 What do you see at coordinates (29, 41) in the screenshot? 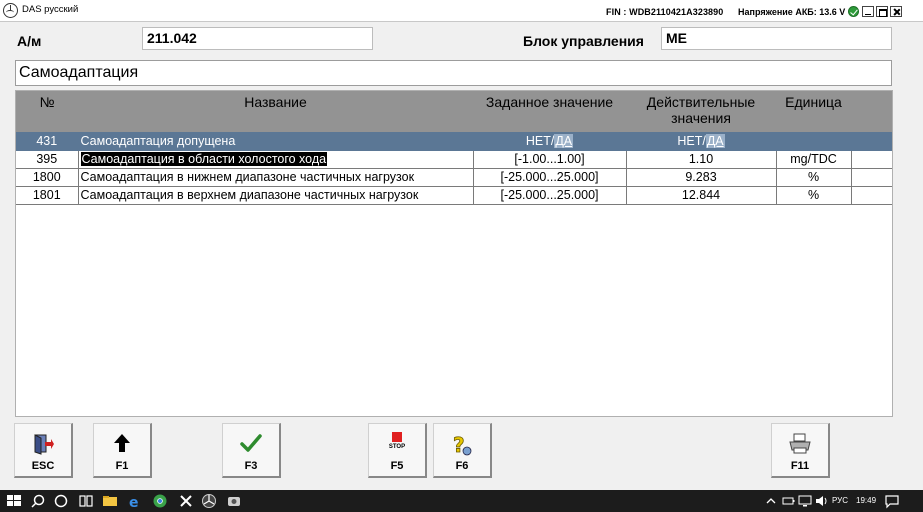
I see `vehicle-label: А/м` at bounding box center [29, 41].